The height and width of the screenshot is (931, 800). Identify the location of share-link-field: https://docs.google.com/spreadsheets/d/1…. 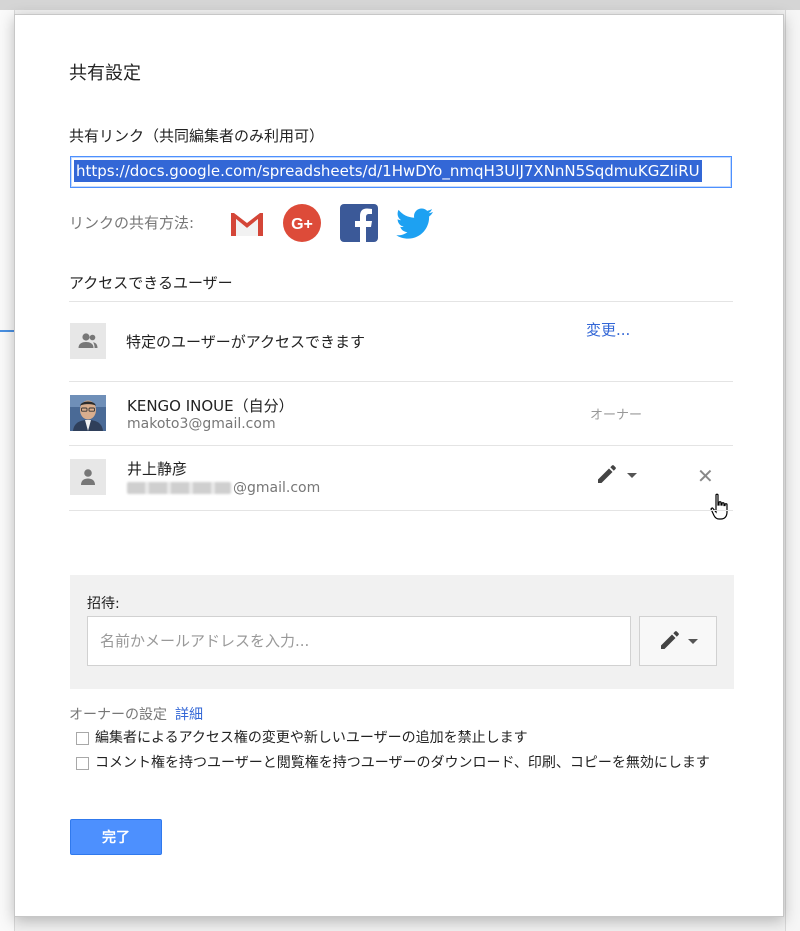
(401, 172).